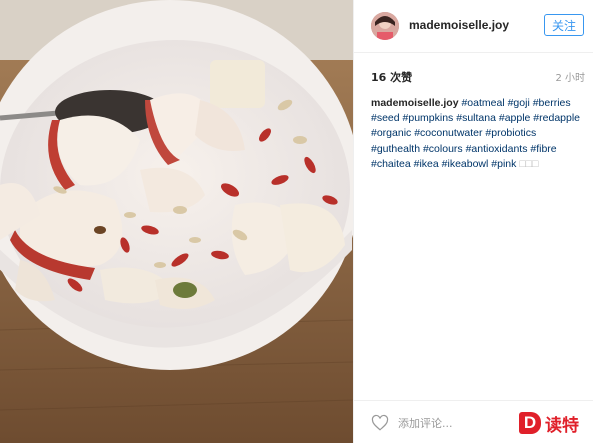 The width and height of the screenshot is (593, 444). Describe the element at coordinates (555, 118) in the screenshot. I see `hashtag-link: #redapple` at that location.